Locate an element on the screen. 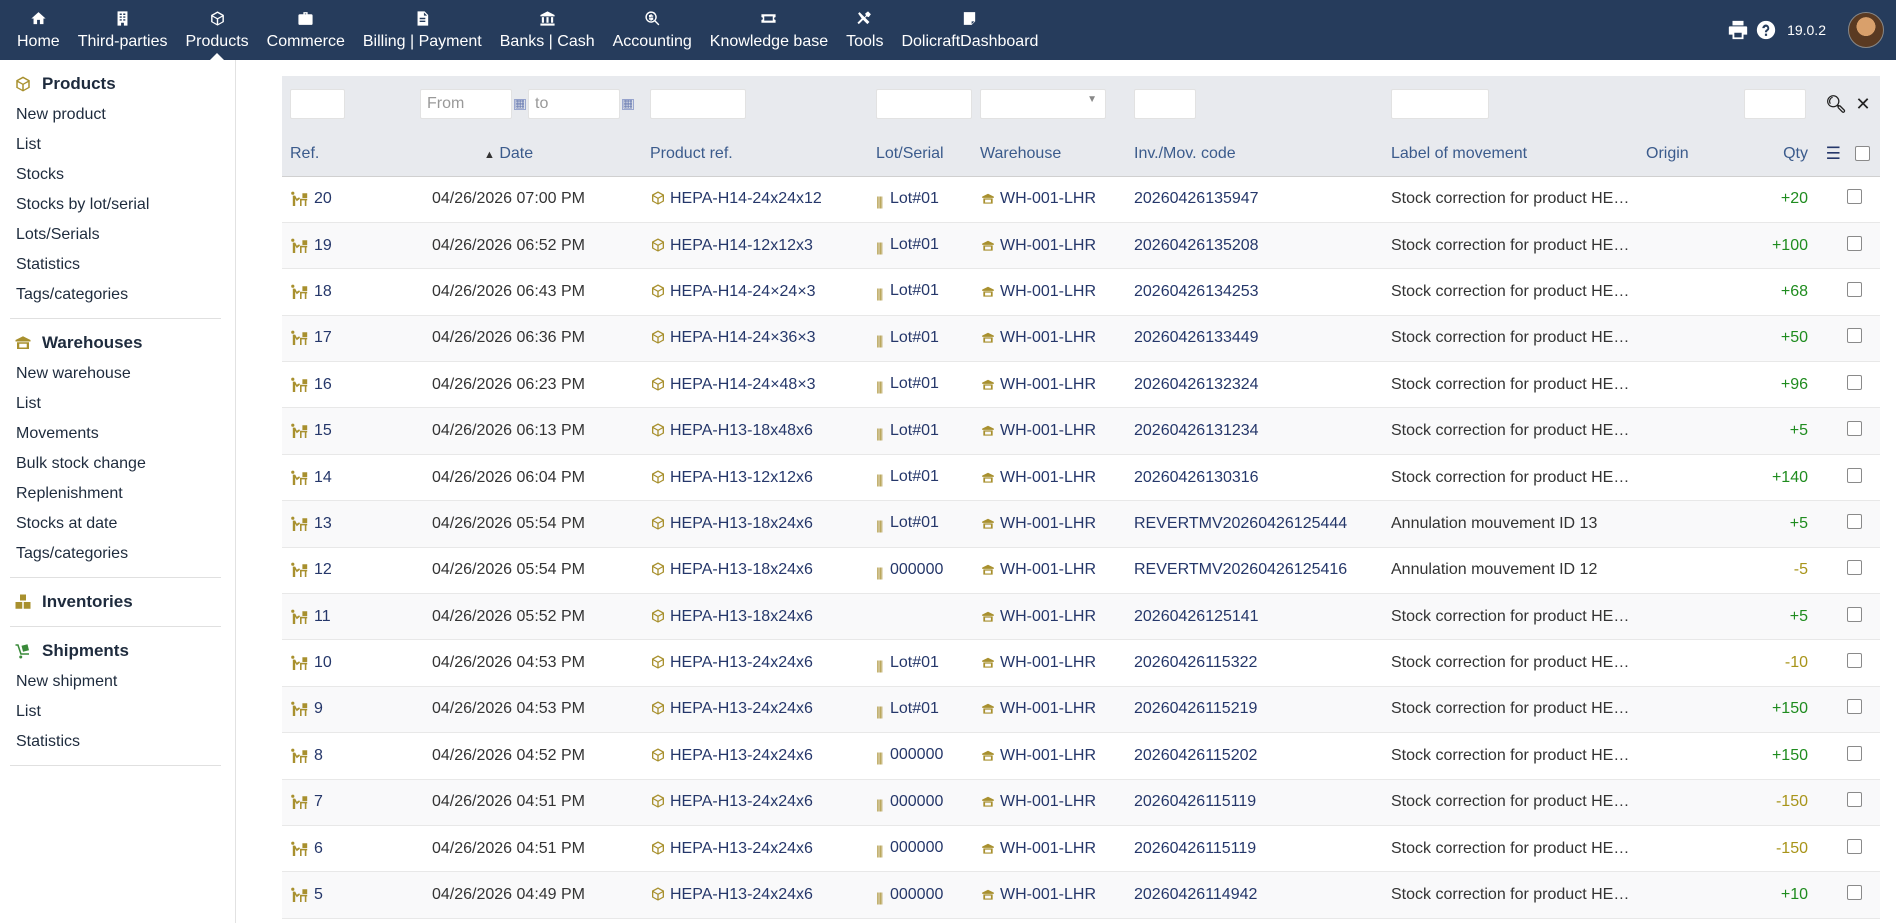  search-icon: 🔍︎ is located at coordinates (1836, 104).